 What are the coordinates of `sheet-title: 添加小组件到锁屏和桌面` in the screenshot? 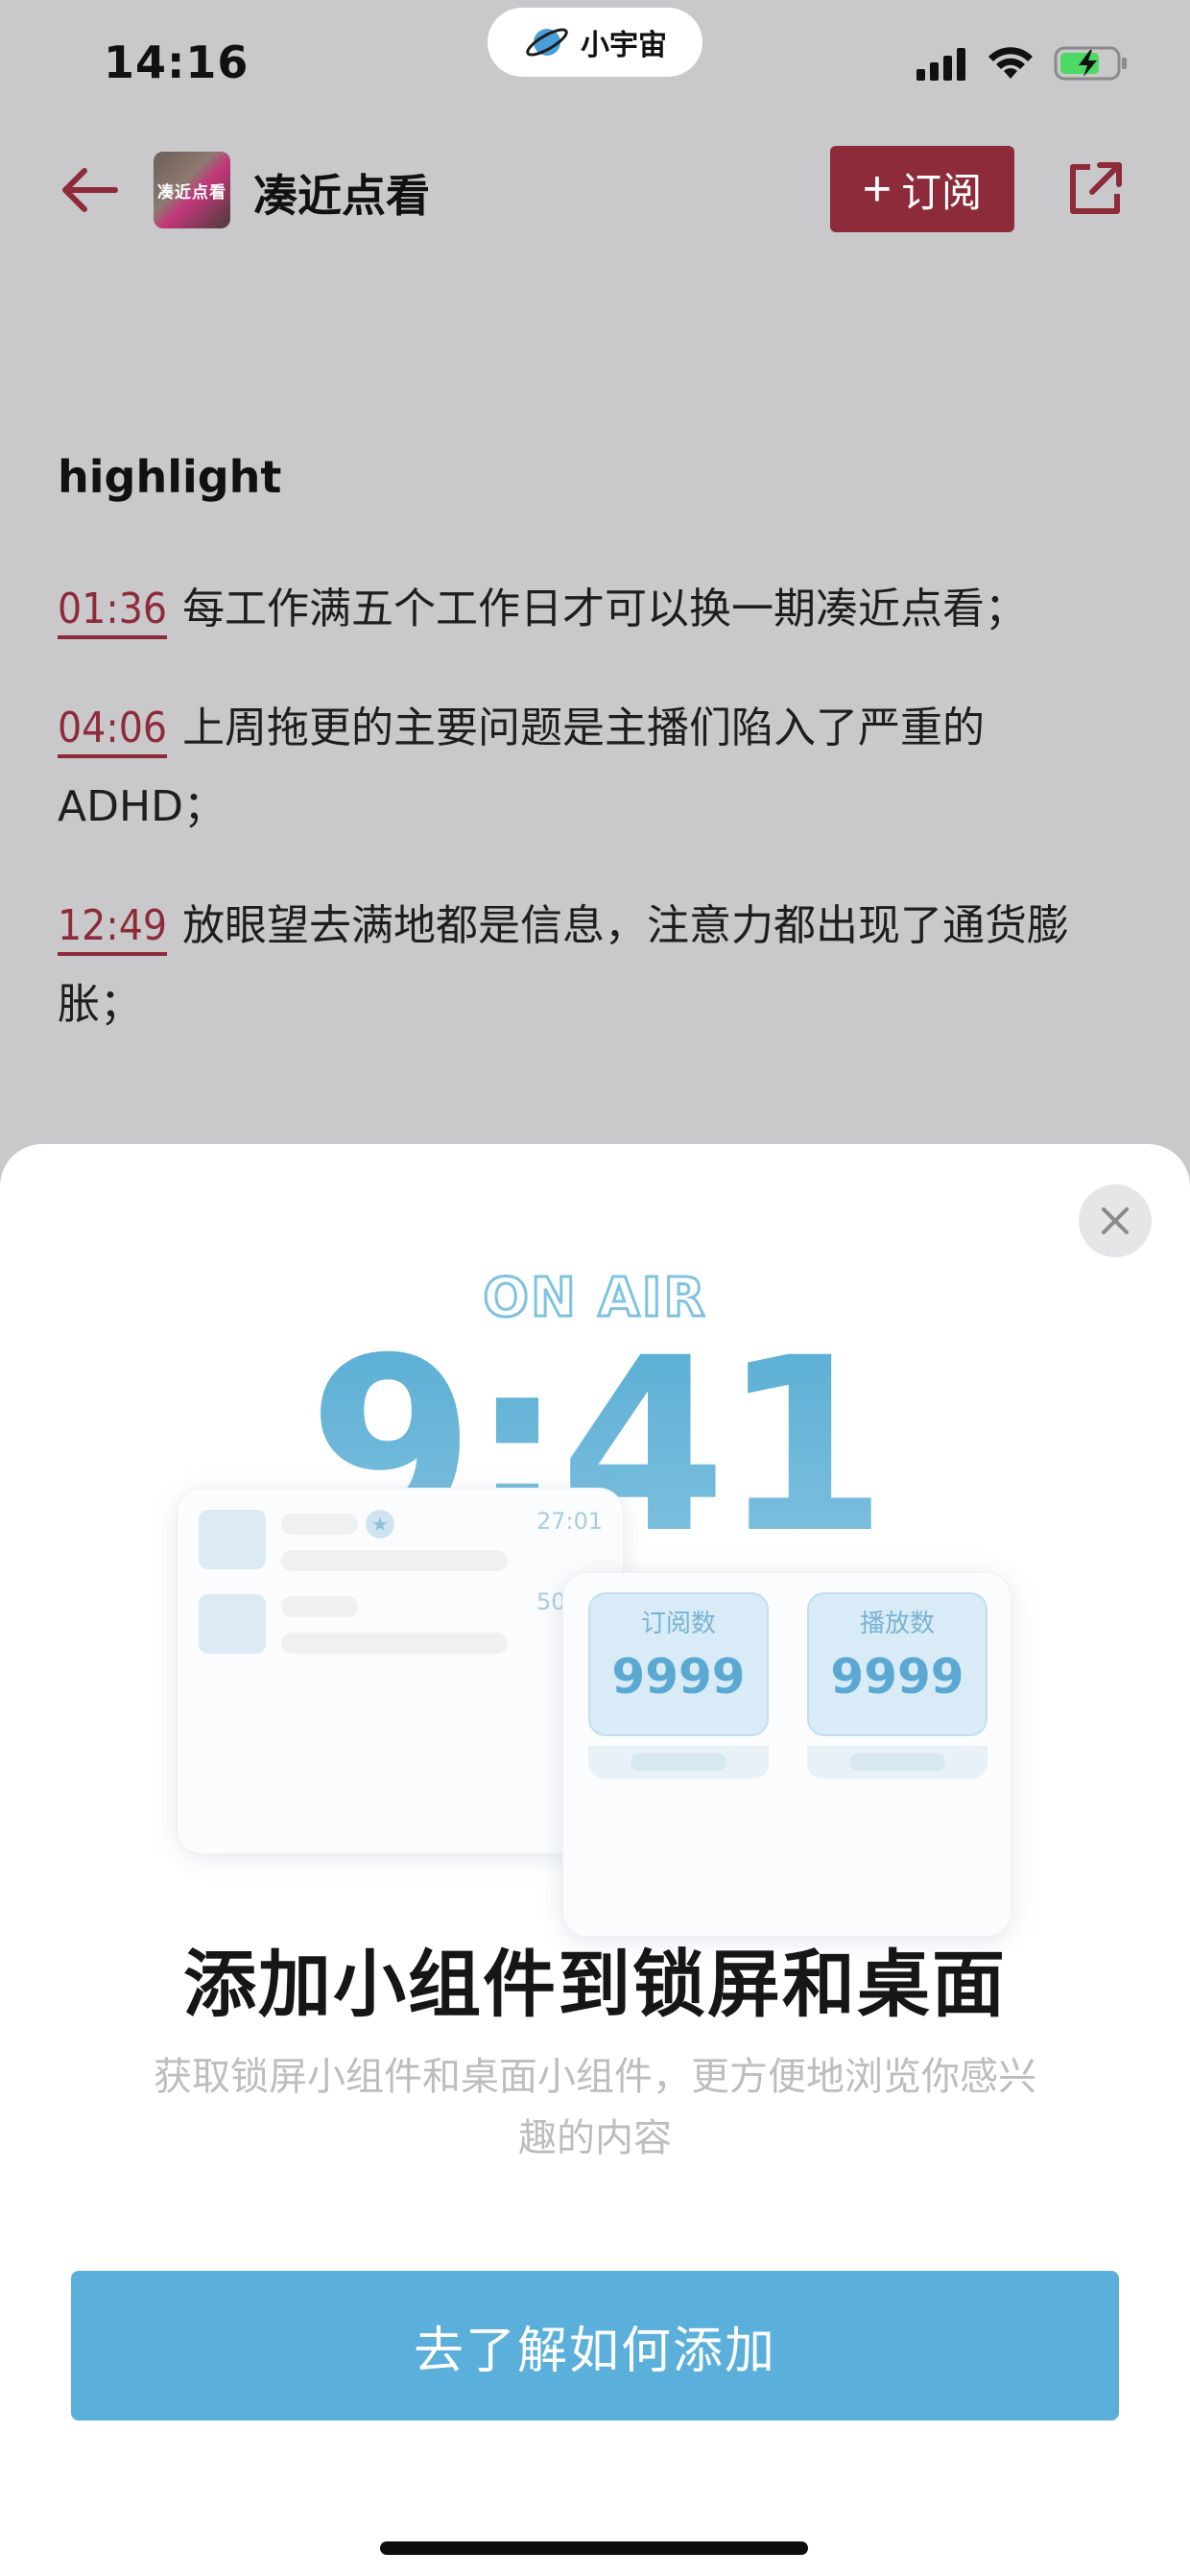 It's located at (595, 1984).